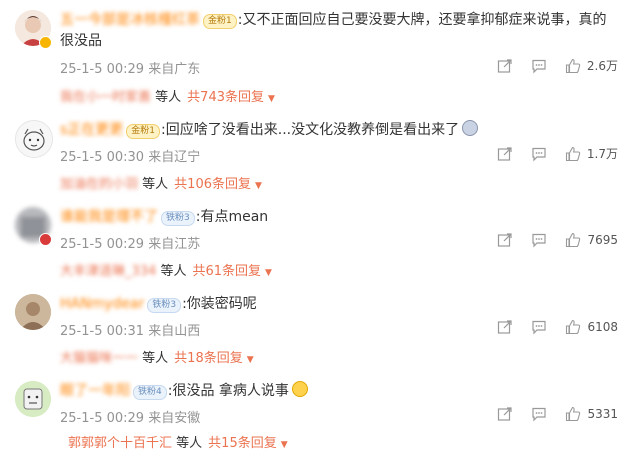 This screenshot has width=632, height=467. What do you see at coordinates (212, 184) in the screenshot?
I see `reply-total-link: 共106条回复` at bounding box center [212, 184].